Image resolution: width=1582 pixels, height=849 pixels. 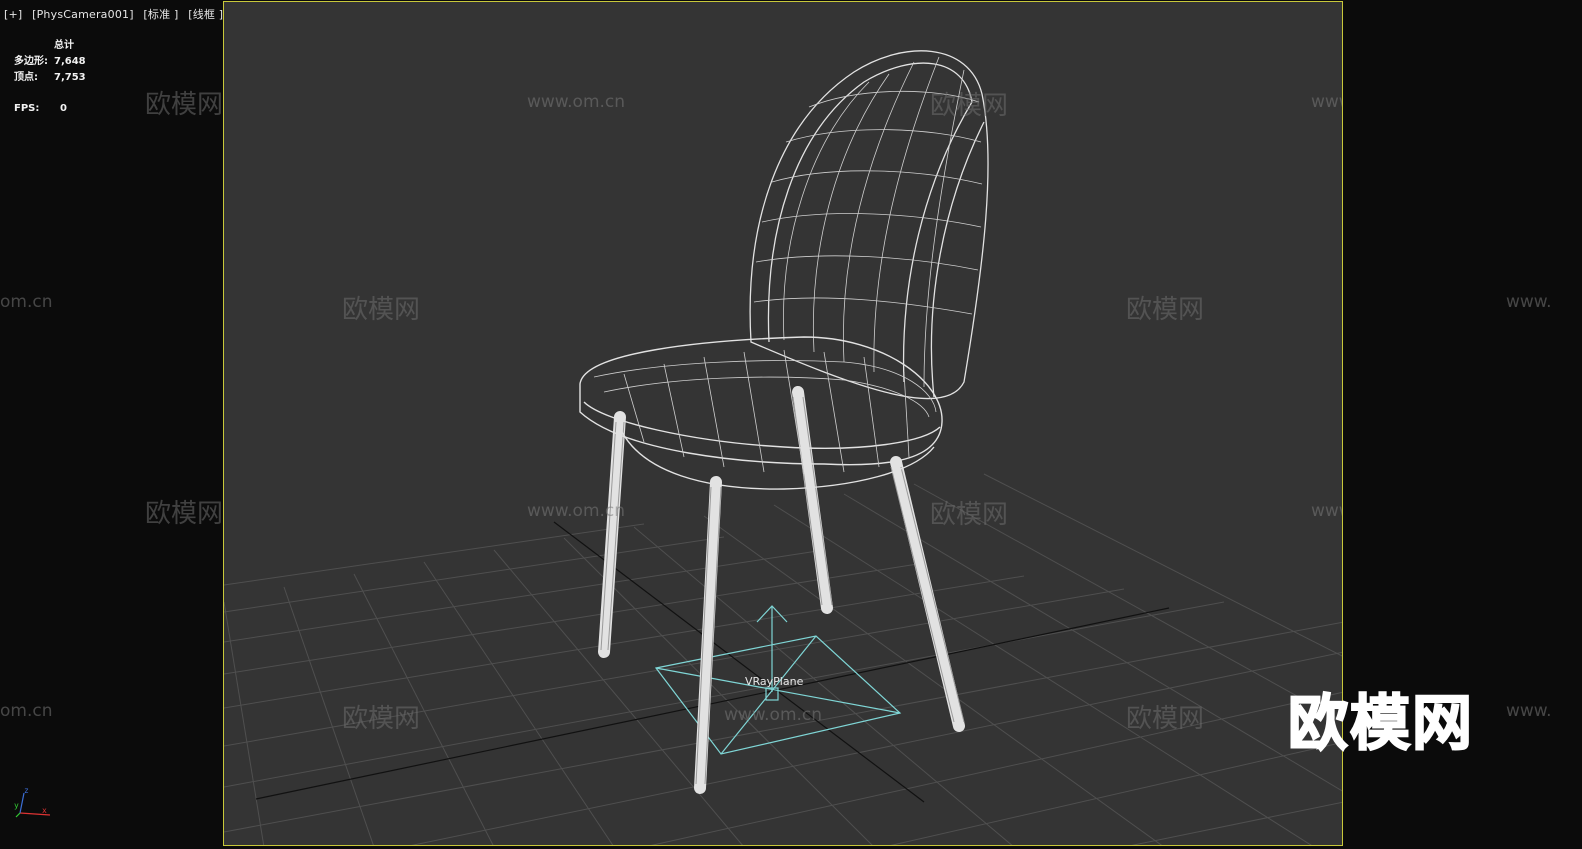 What do you see at coordinates (44, 810) in the screenshot?
I see `axis-x-label: x` at bounding box center [44, 810].